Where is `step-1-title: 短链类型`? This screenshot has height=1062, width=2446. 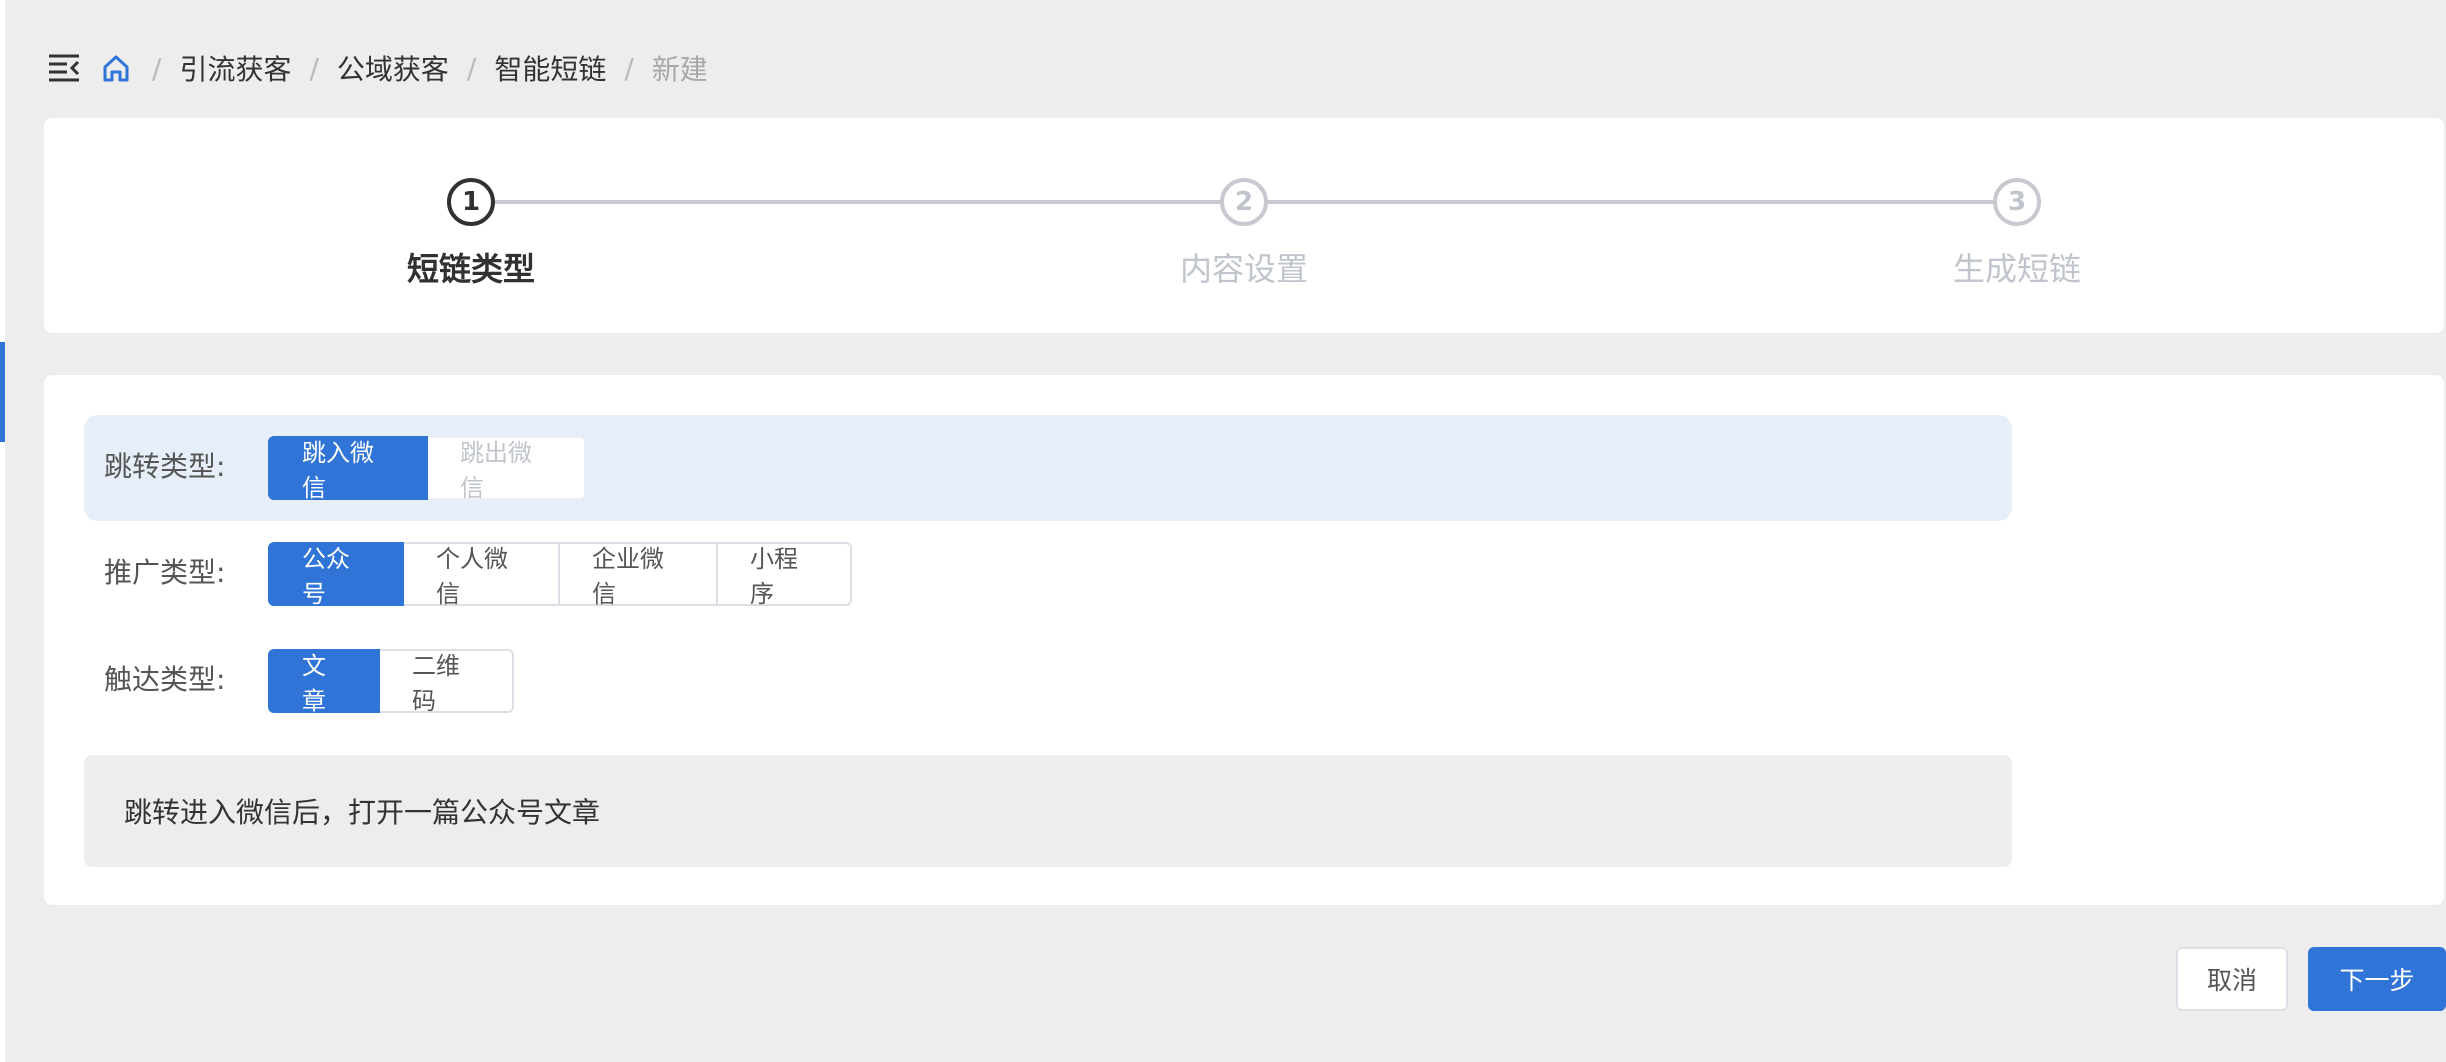
step-1-title: 短链类型 is located at coordinates (470, 269).